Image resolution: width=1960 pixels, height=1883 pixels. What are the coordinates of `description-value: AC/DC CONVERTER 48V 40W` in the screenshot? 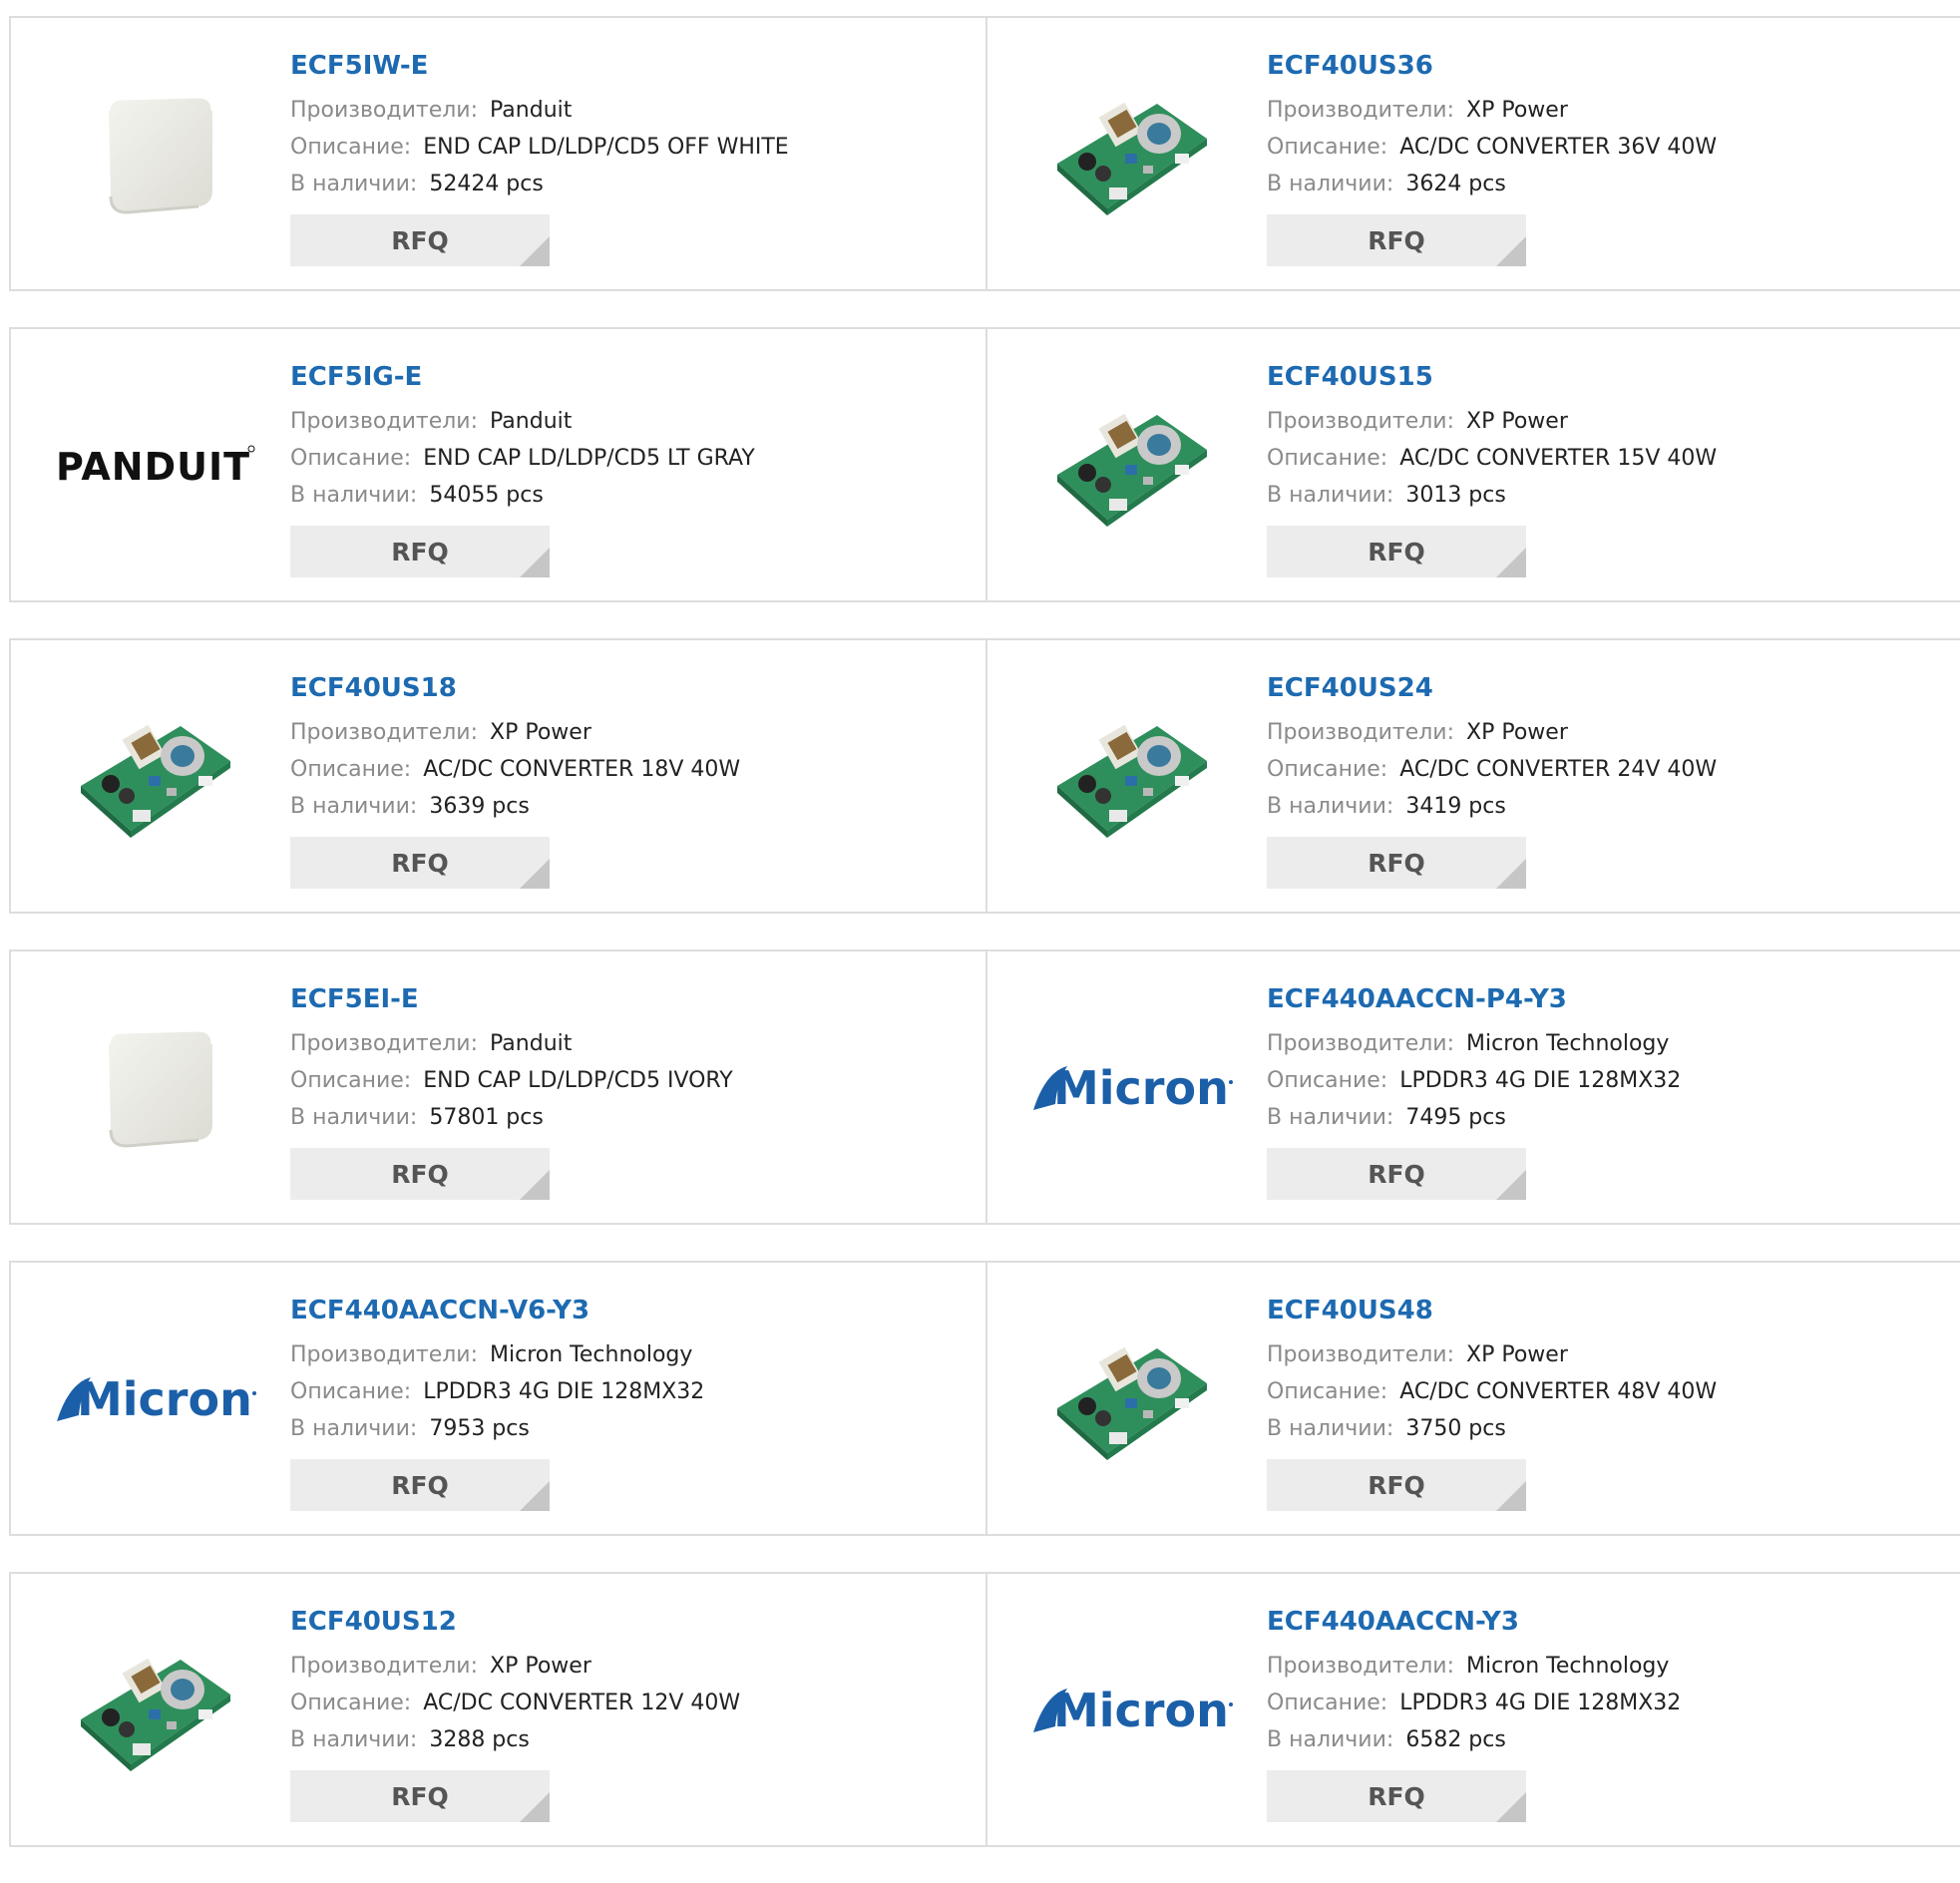 It's located at (1559, 1391).